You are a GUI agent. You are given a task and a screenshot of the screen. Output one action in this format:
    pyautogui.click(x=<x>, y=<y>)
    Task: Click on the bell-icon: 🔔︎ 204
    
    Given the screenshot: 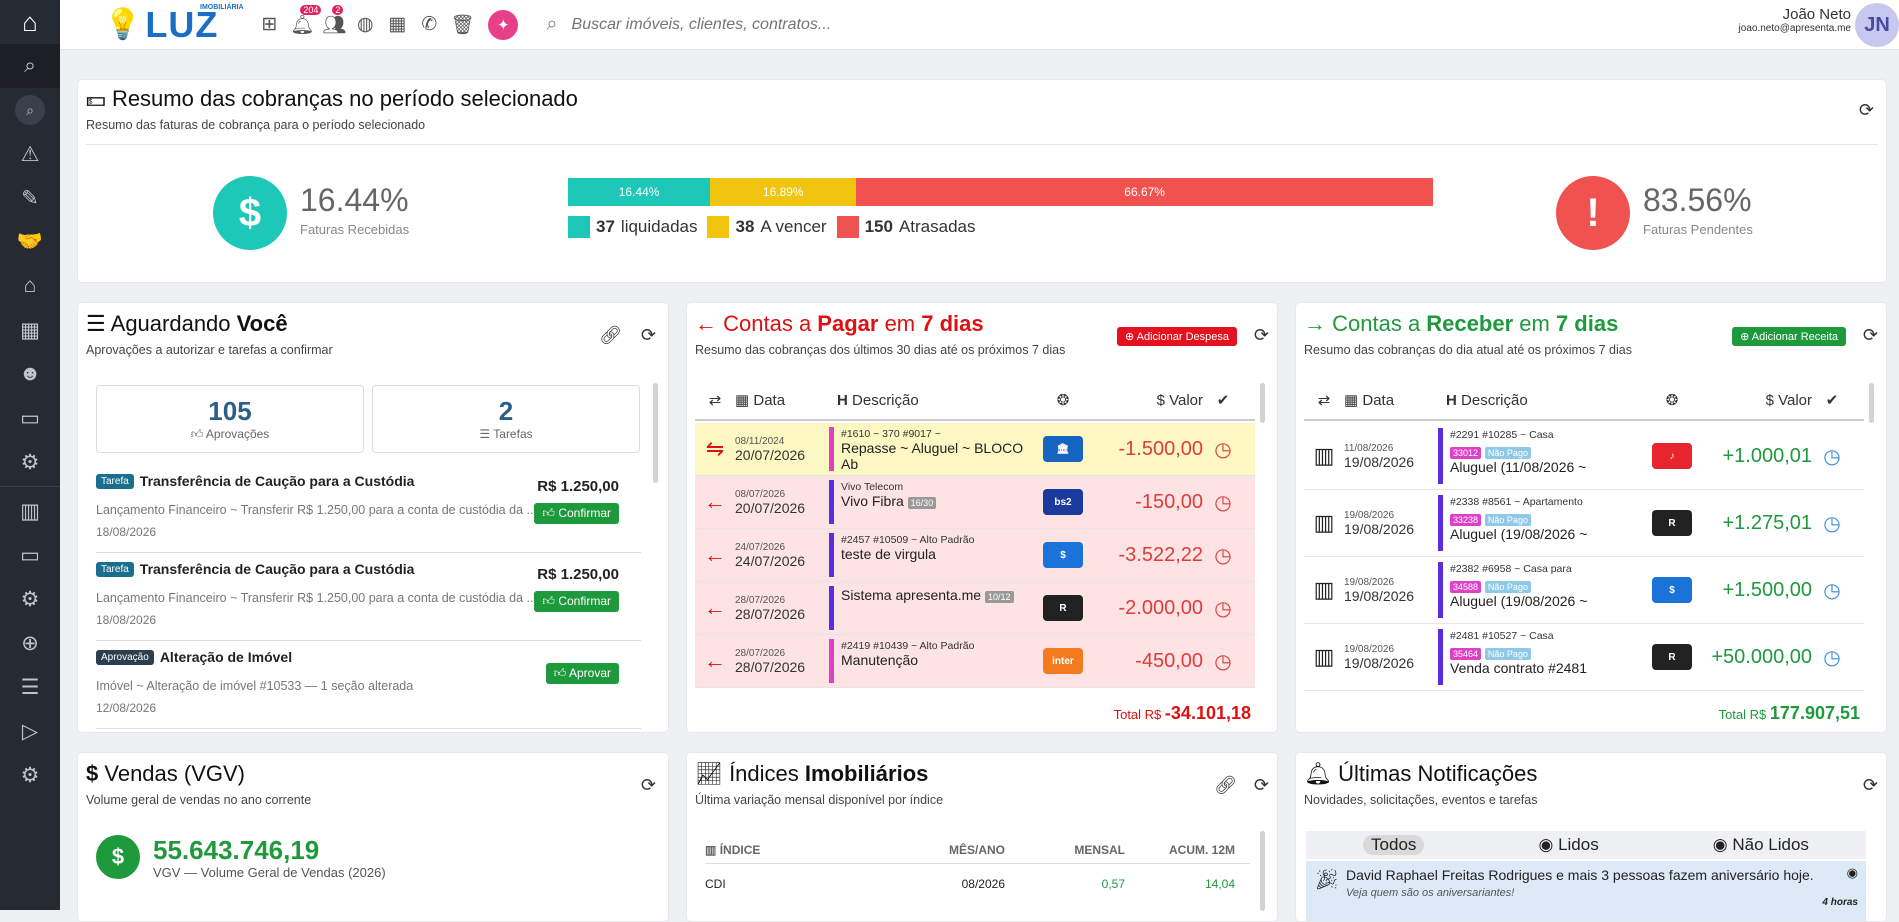 What is the action you would take?
    pyautogui.click(x=306, y=20)
    